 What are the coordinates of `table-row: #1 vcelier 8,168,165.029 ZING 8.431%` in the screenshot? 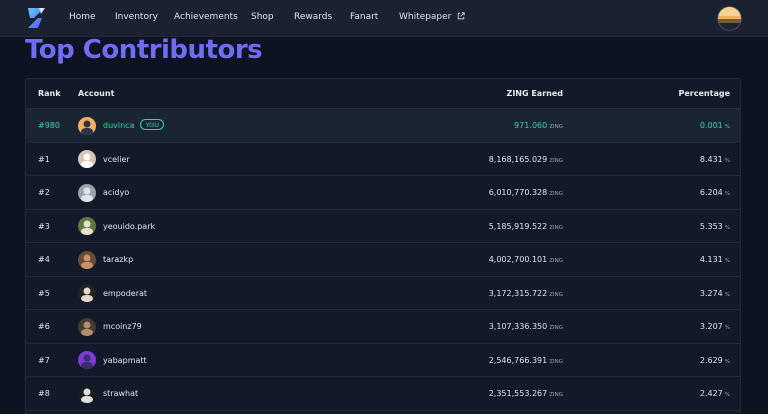 It's located at (383, 160).